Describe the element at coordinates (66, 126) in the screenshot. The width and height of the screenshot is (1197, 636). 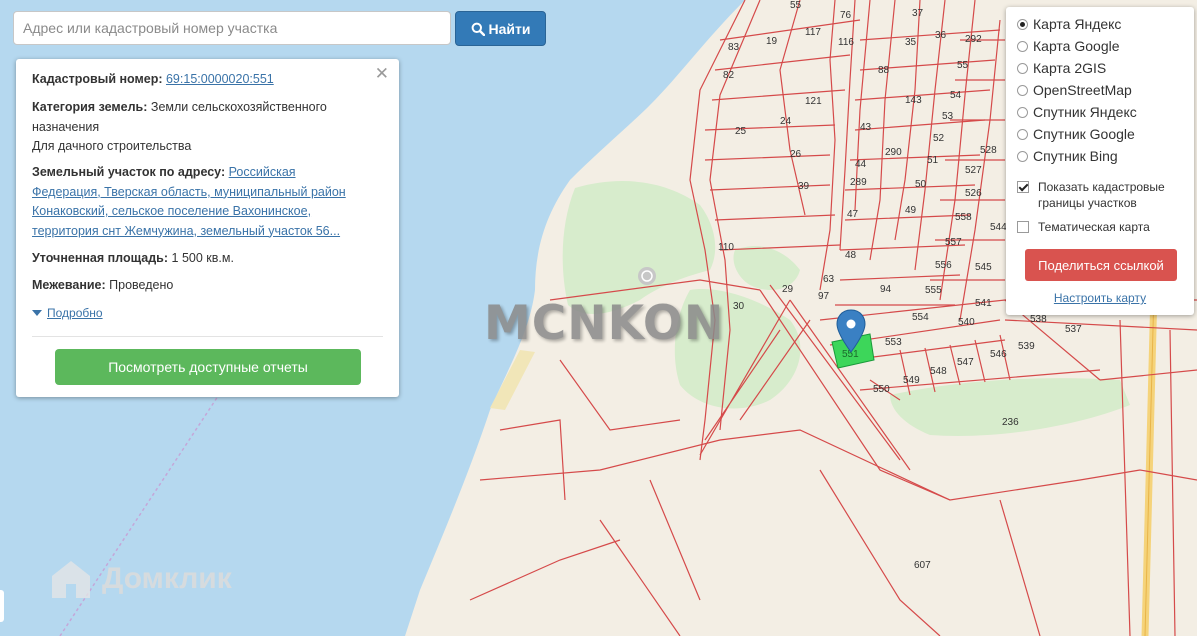
I see `category-value-2: назначения` at that location.